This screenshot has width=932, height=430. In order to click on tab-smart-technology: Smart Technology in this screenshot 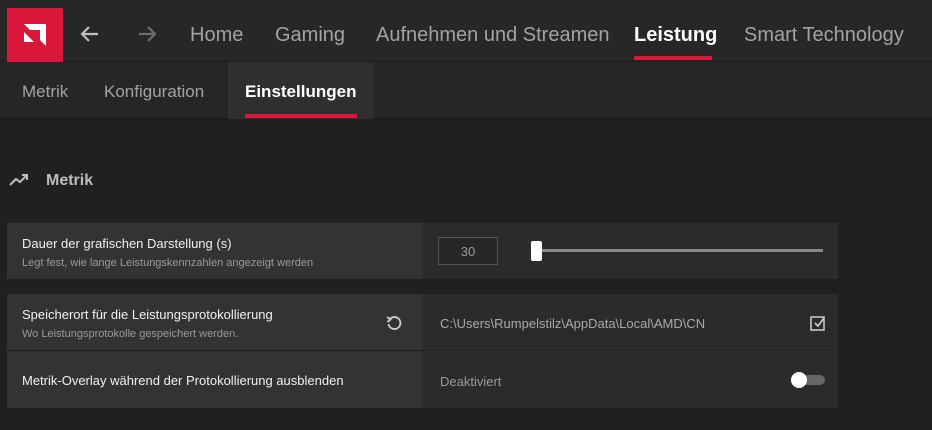, I will do `click(824, 35)`.